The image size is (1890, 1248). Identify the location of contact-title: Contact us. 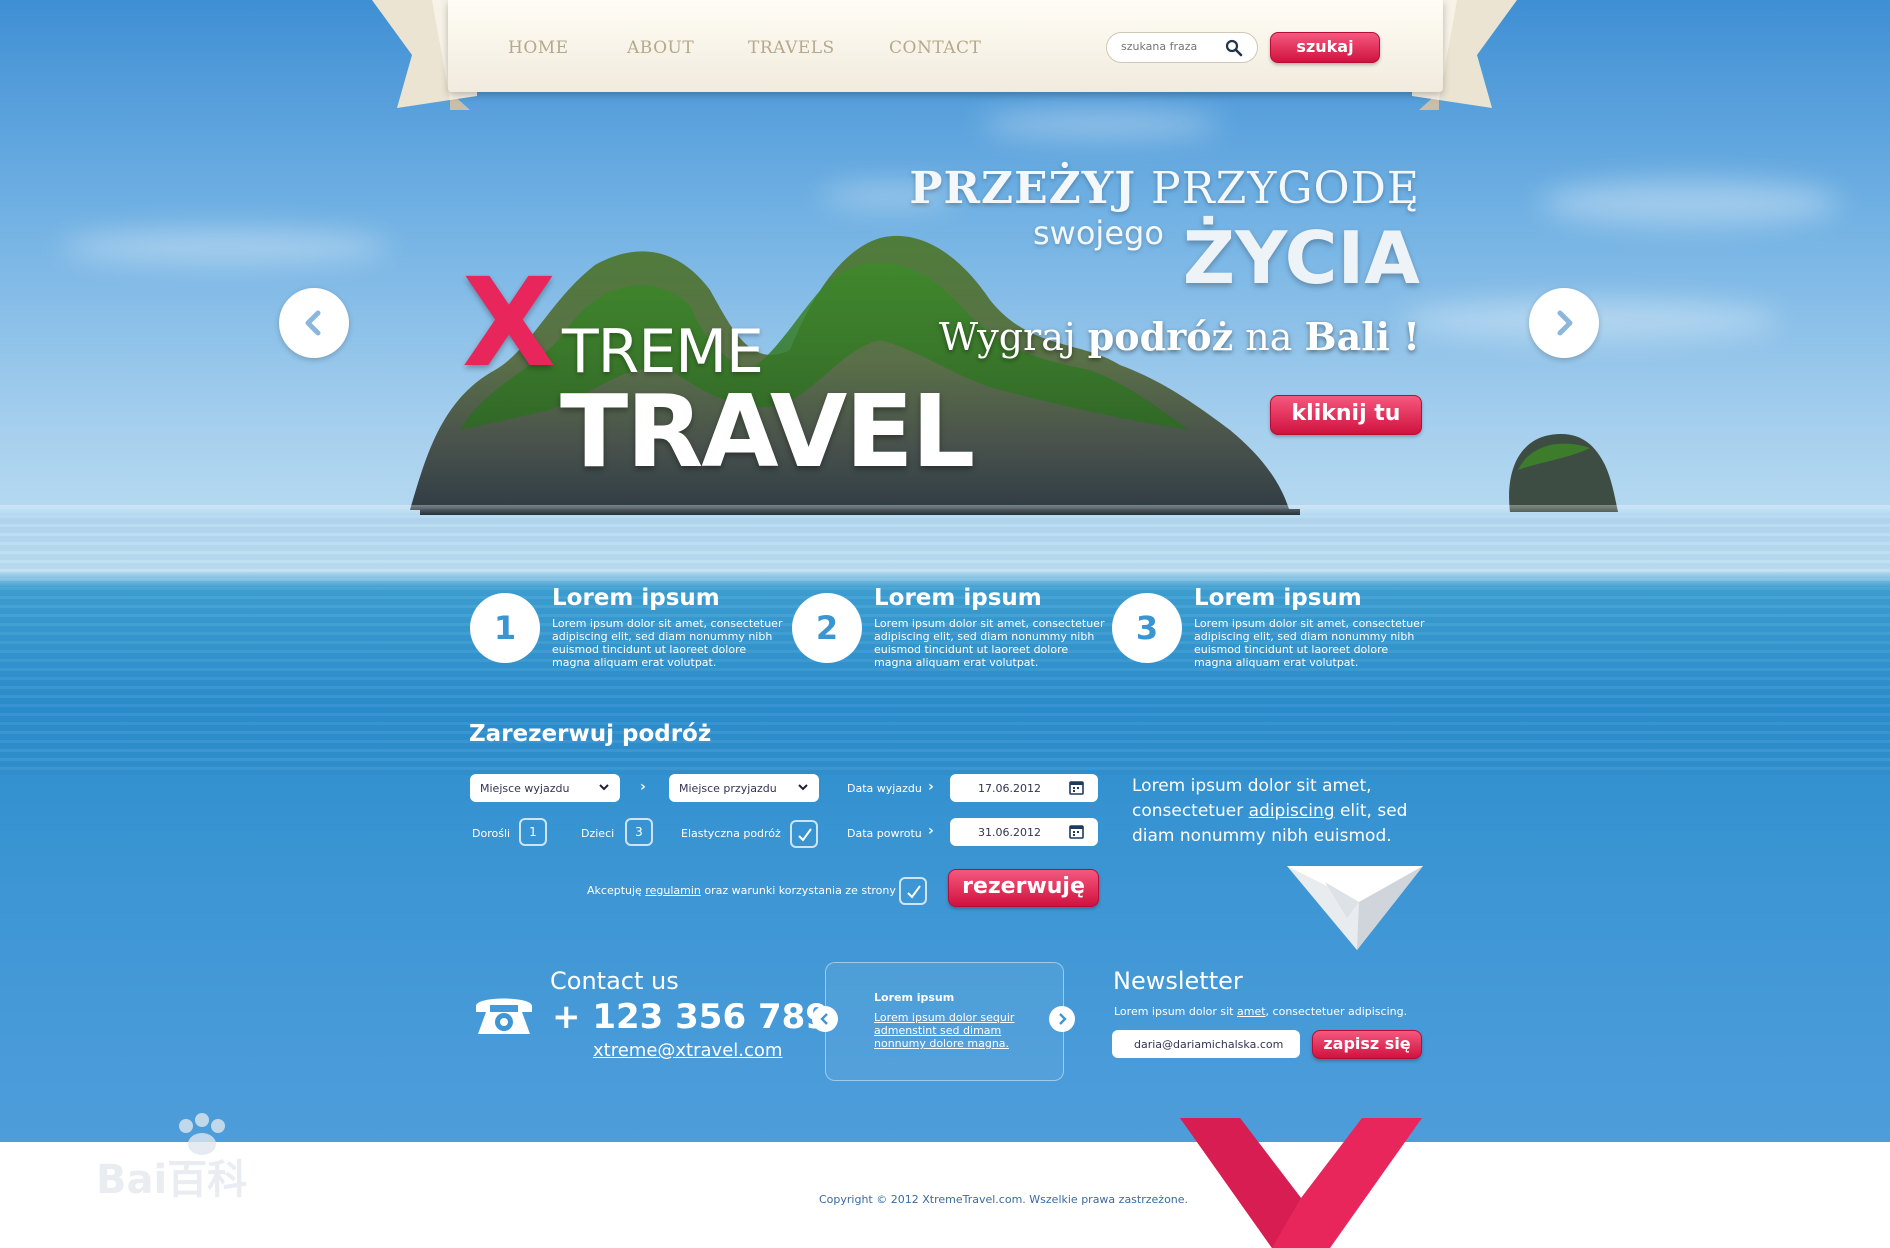
(614, 981).